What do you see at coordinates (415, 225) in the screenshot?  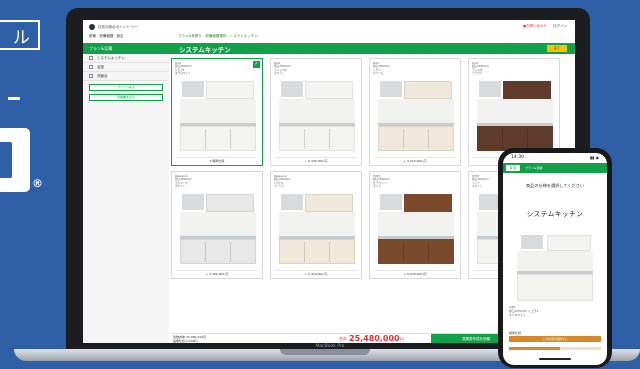 I see `product-card: TOTO 間口2550mm ザ·クラッソ ウッド + ¥ 520,000 円` at bounding box center [415, 225].